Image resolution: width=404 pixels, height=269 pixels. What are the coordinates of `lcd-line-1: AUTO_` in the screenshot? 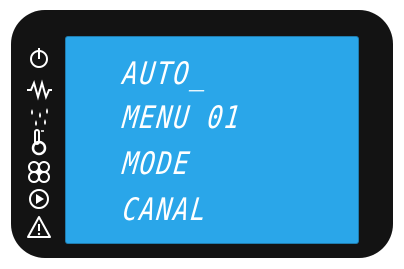 It's located at (165, 74).